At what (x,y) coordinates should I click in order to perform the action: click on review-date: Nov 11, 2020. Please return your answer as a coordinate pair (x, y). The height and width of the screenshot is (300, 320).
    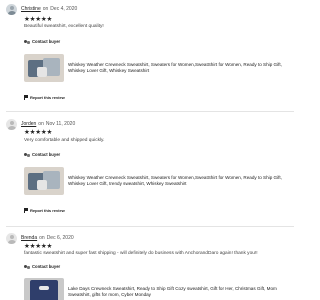
    Looking at the image, I should click on (60, 124).